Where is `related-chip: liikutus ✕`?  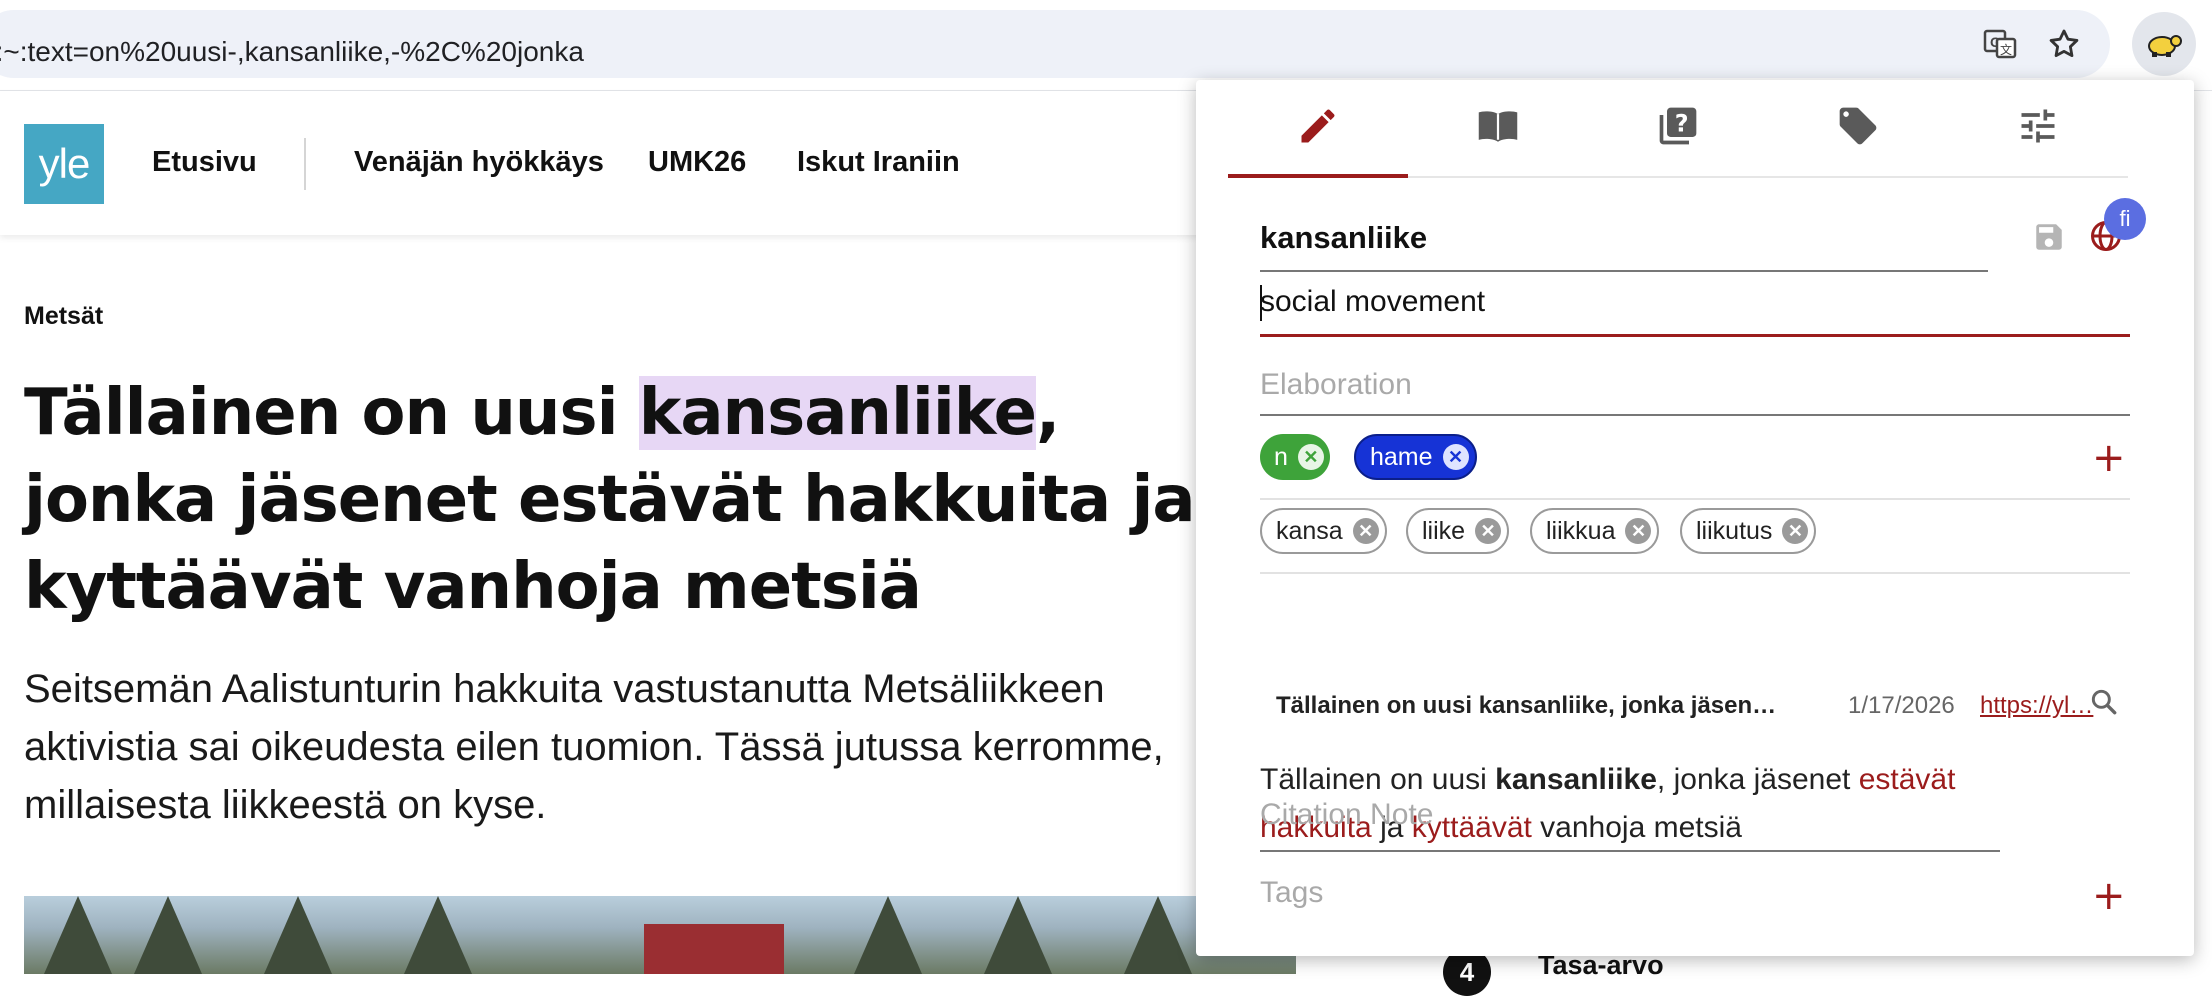
related-chip: liikutus ✕ is located at coordinates (1748, 531).